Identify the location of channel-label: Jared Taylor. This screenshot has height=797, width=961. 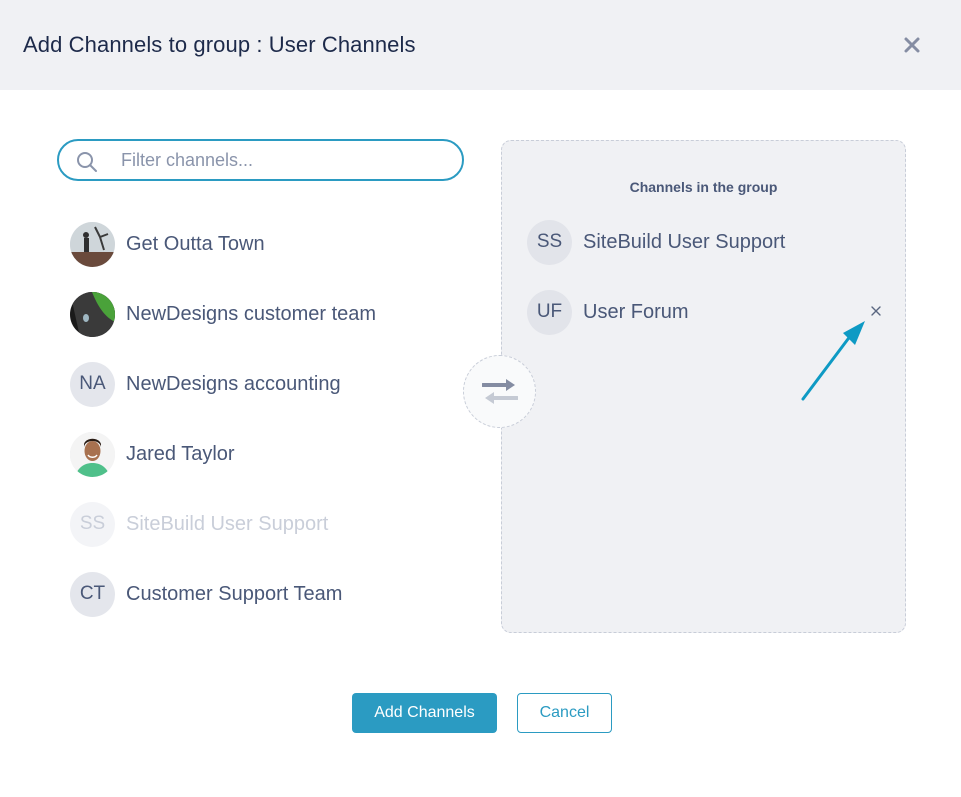
(180, 453).